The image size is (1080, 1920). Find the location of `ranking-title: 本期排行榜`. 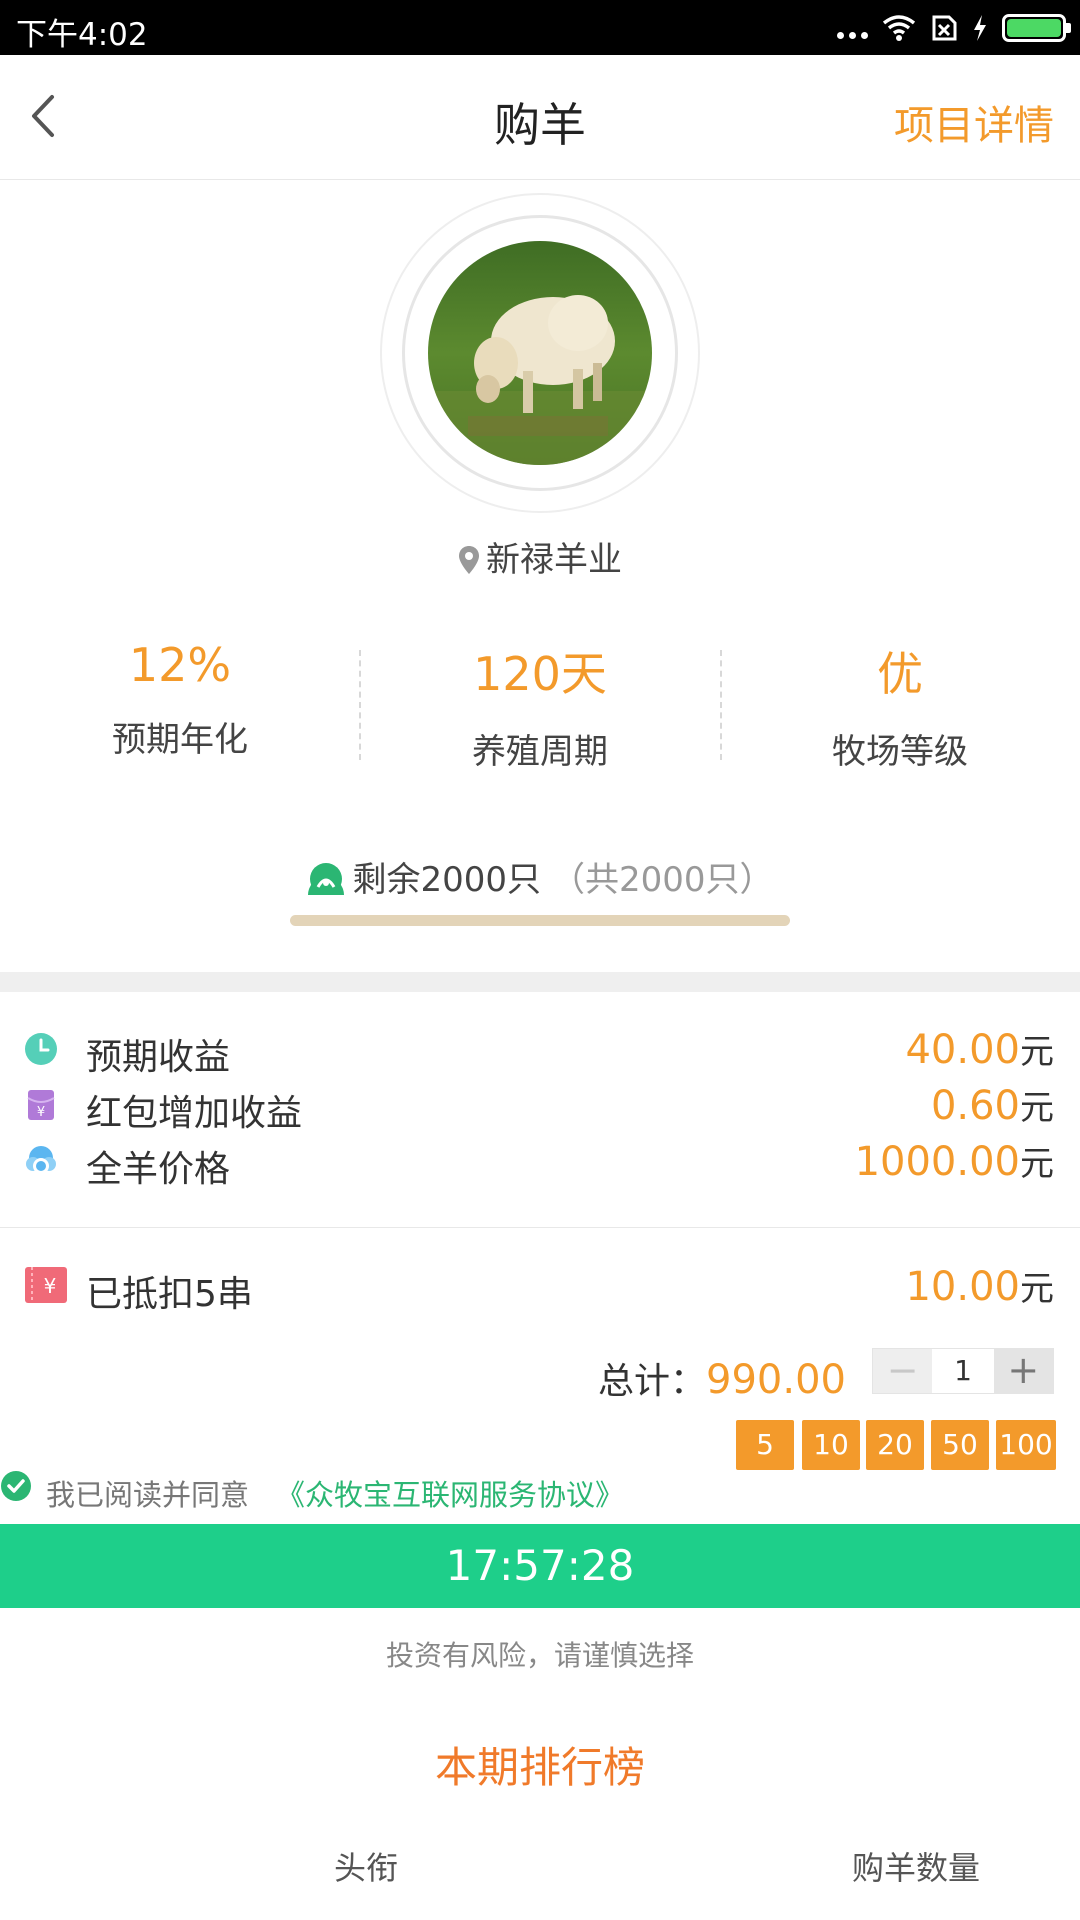

ranking-title: 本期排行榜 is located at coordinates (539, 1767).